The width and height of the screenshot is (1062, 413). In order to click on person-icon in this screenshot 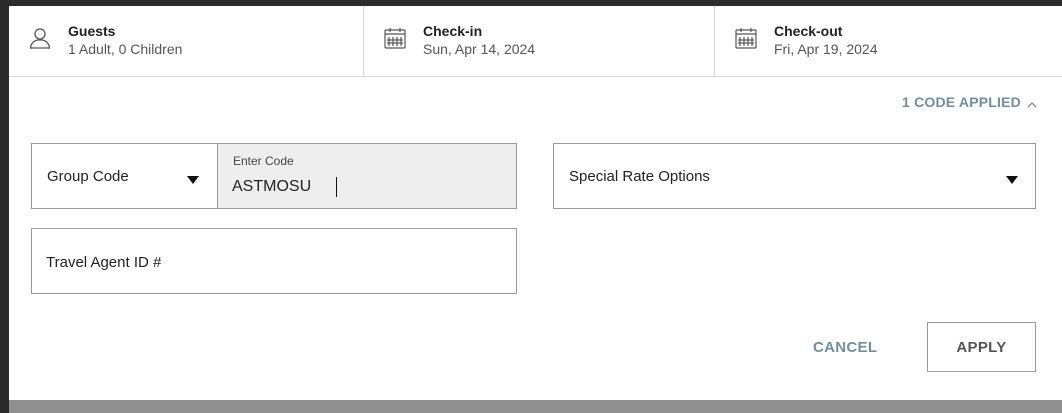, I will do `click(40, 38)`.